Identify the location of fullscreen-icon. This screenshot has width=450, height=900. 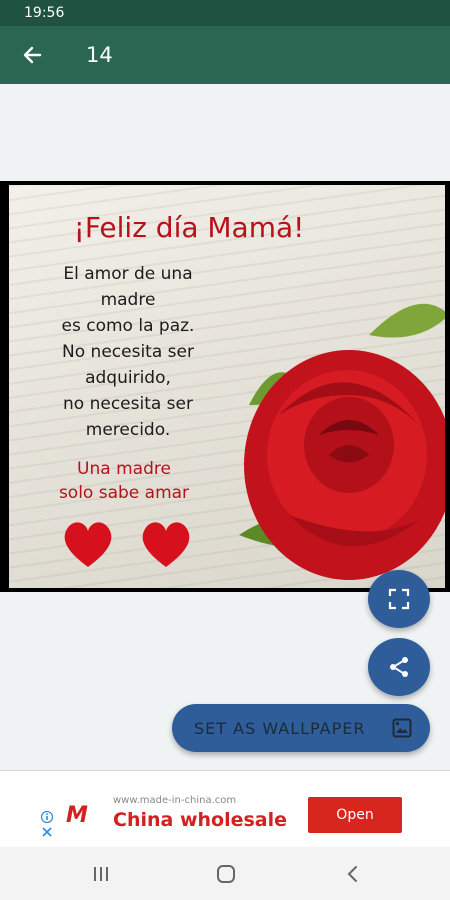
(399, 599).